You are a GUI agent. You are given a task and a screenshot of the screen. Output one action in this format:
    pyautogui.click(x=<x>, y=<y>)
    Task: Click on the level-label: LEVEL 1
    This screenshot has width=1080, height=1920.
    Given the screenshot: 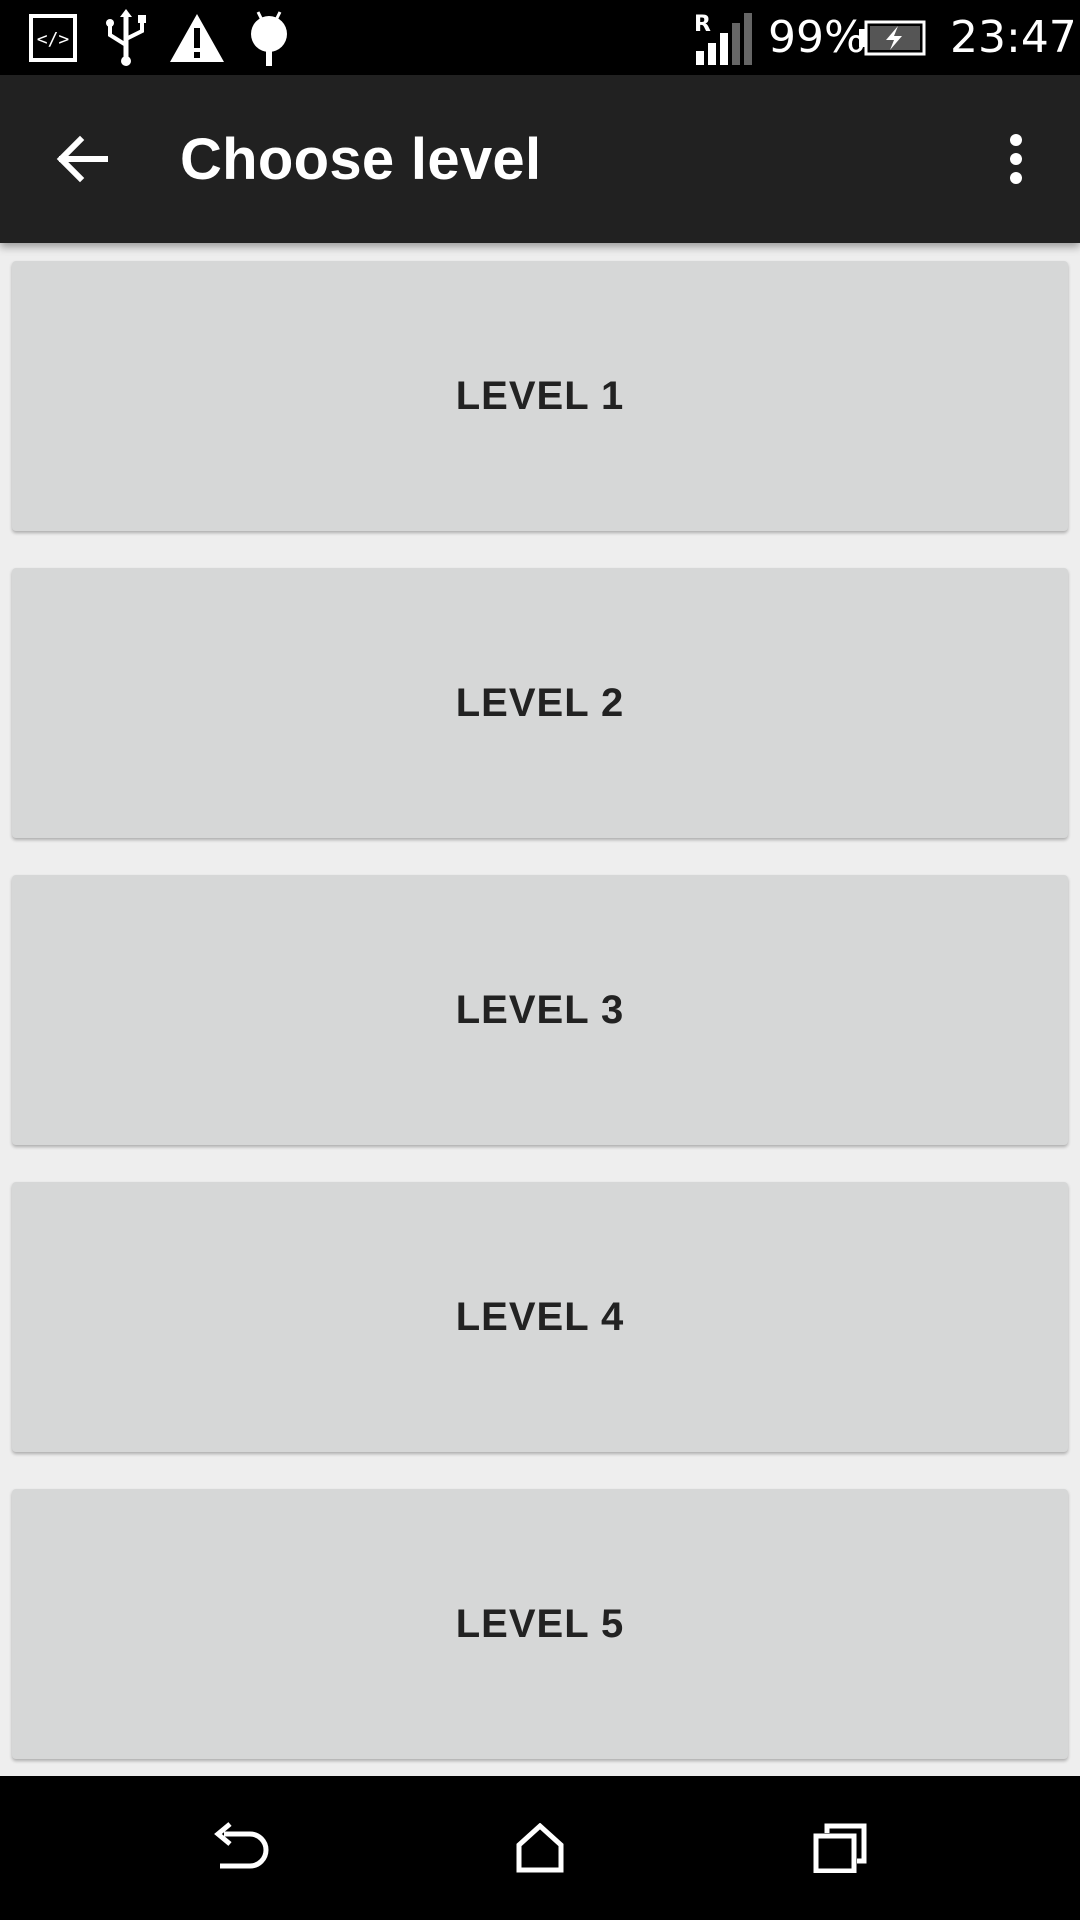 What is the action you would take?
    pyautogui.click(x=540, y=395)
    